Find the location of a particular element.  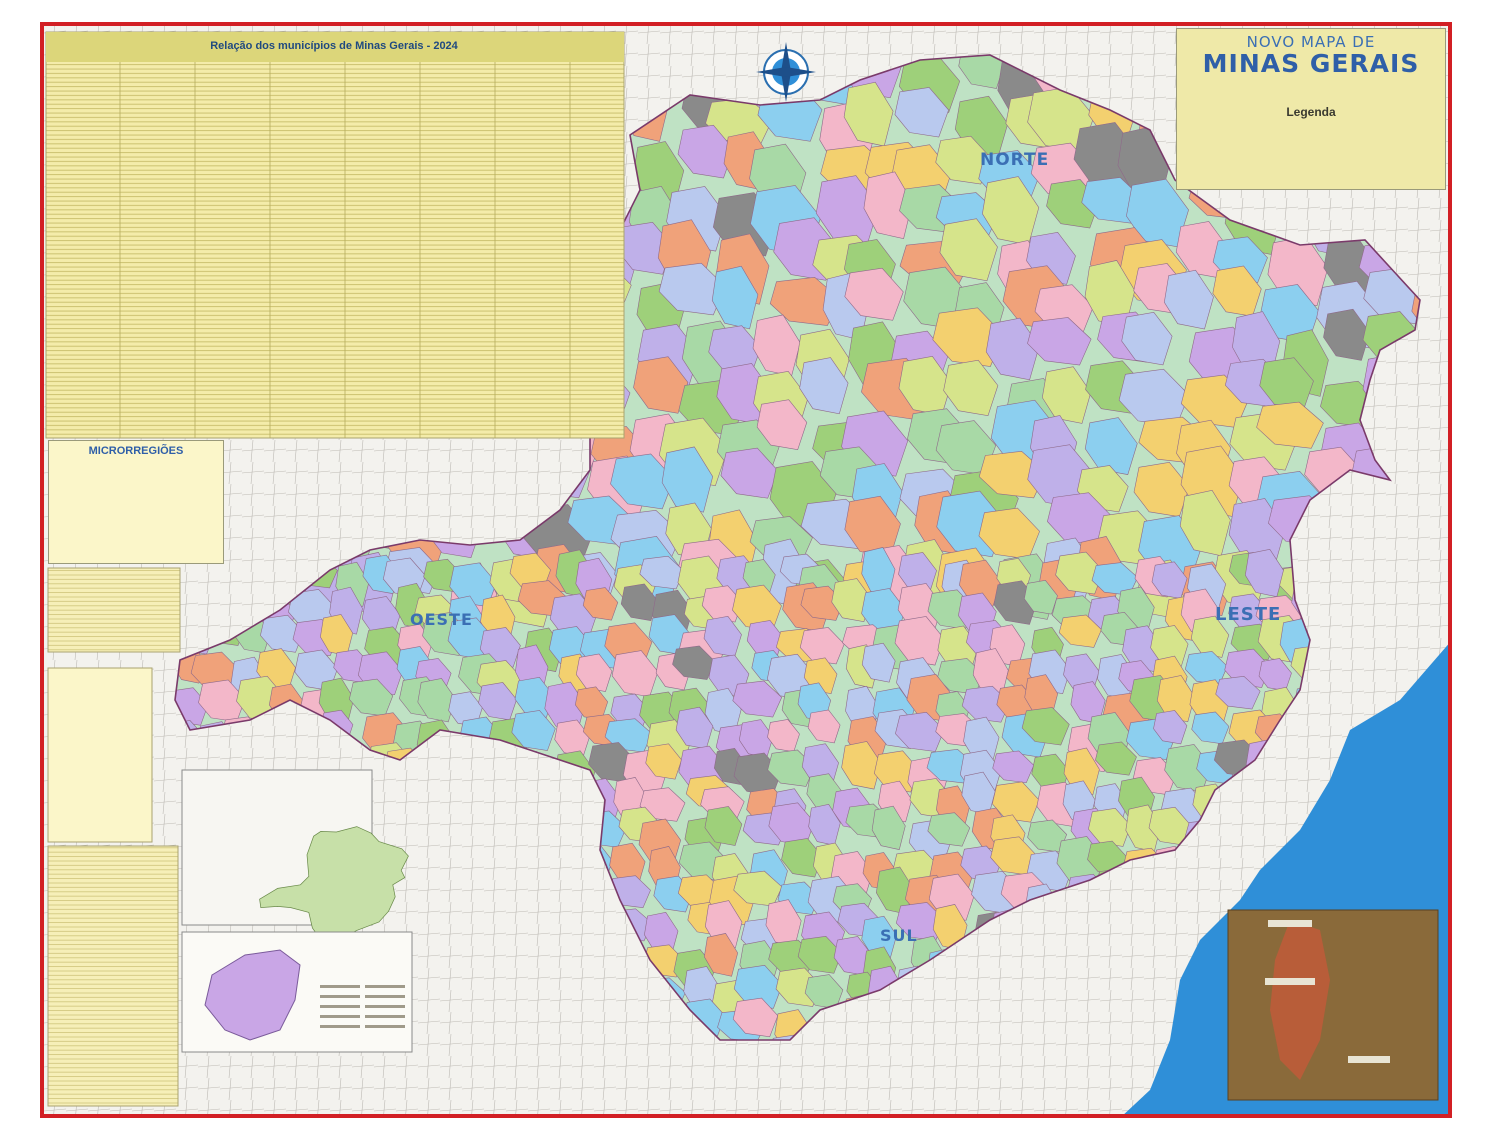

region-label-norte: NORTE is located at coordinates (1015, 160).